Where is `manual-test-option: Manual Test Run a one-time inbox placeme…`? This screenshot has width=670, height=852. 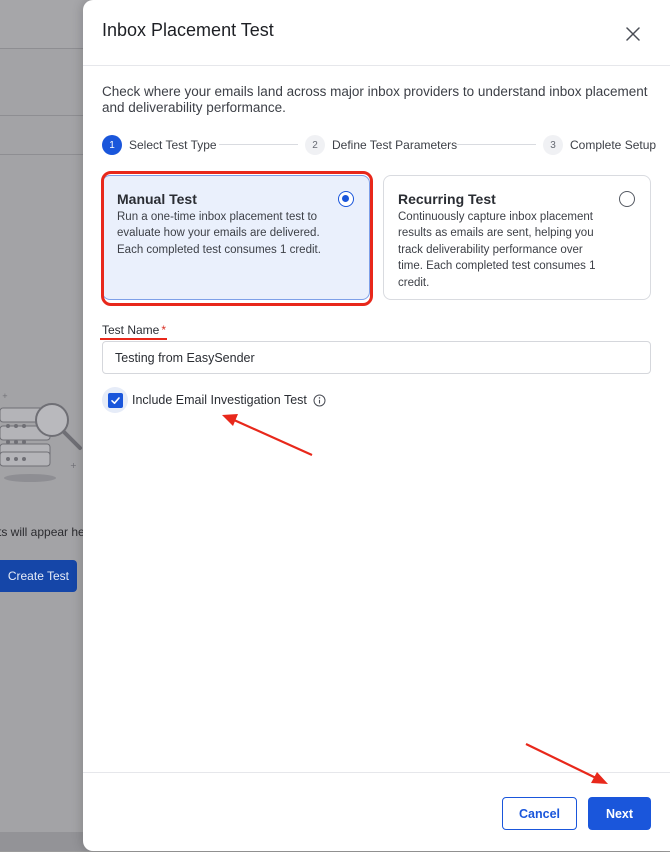
manual-test-option: Manual Test Run a one-time inbox placeme… is located at coordinates (236, 237).